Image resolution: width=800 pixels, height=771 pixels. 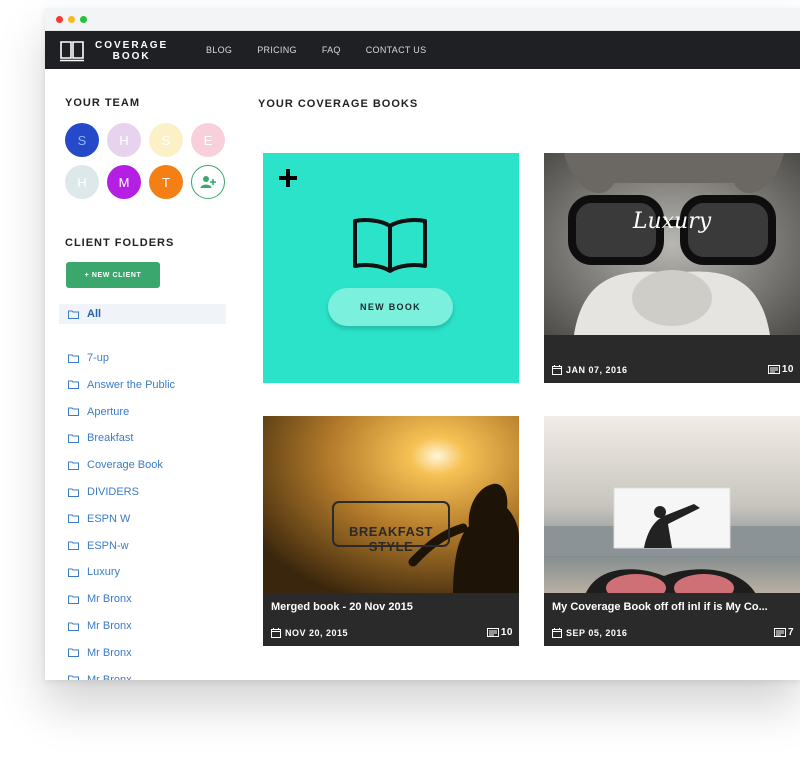 I want to click on brand-name: COVERAGE BOOK, so click(x=131, y=51).